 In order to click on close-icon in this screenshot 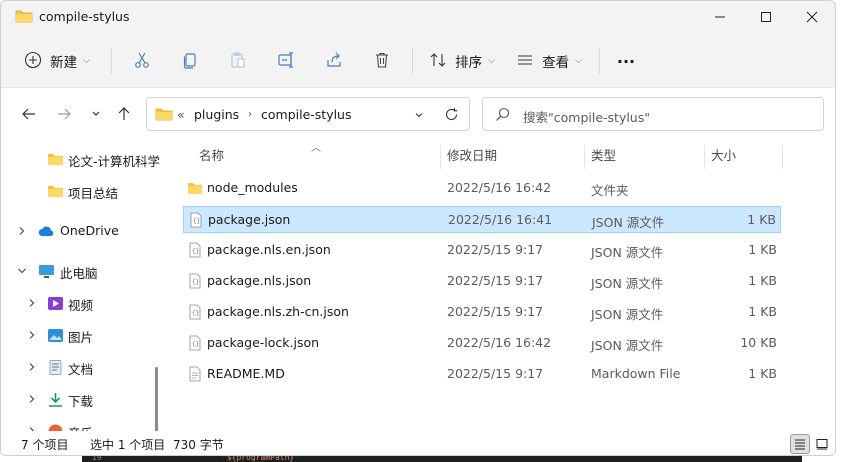, I will do `click(812, 17)`.